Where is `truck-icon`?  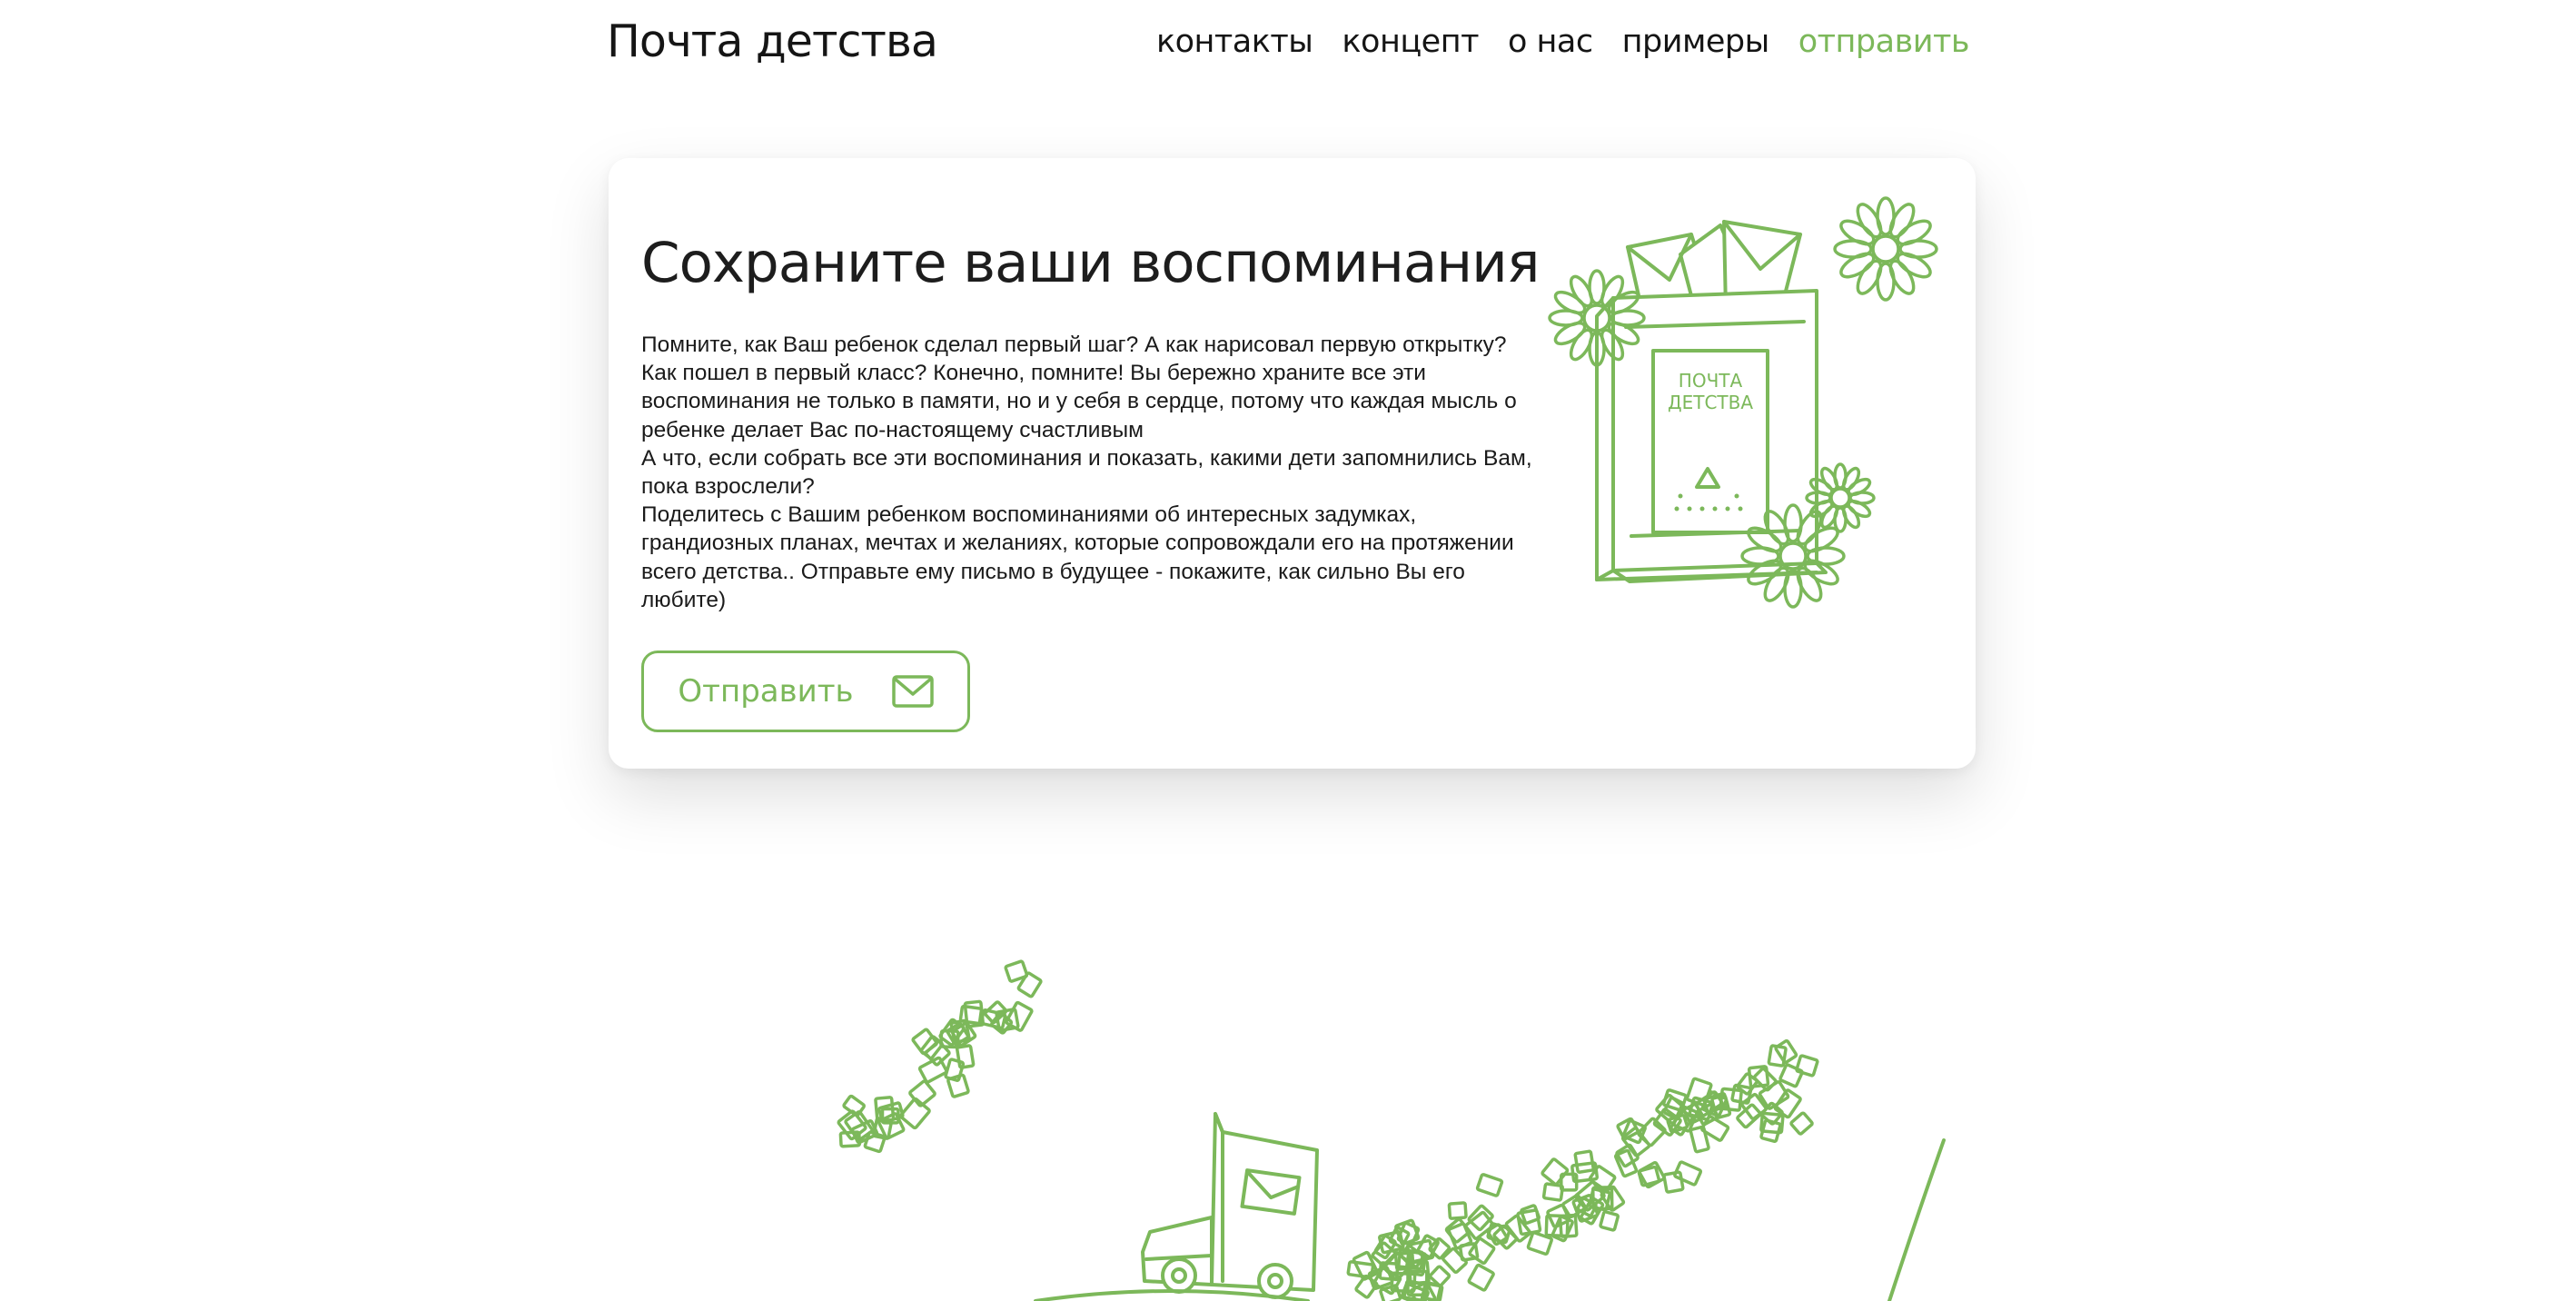 truck-icon is located at coordinates (1230, 1205).